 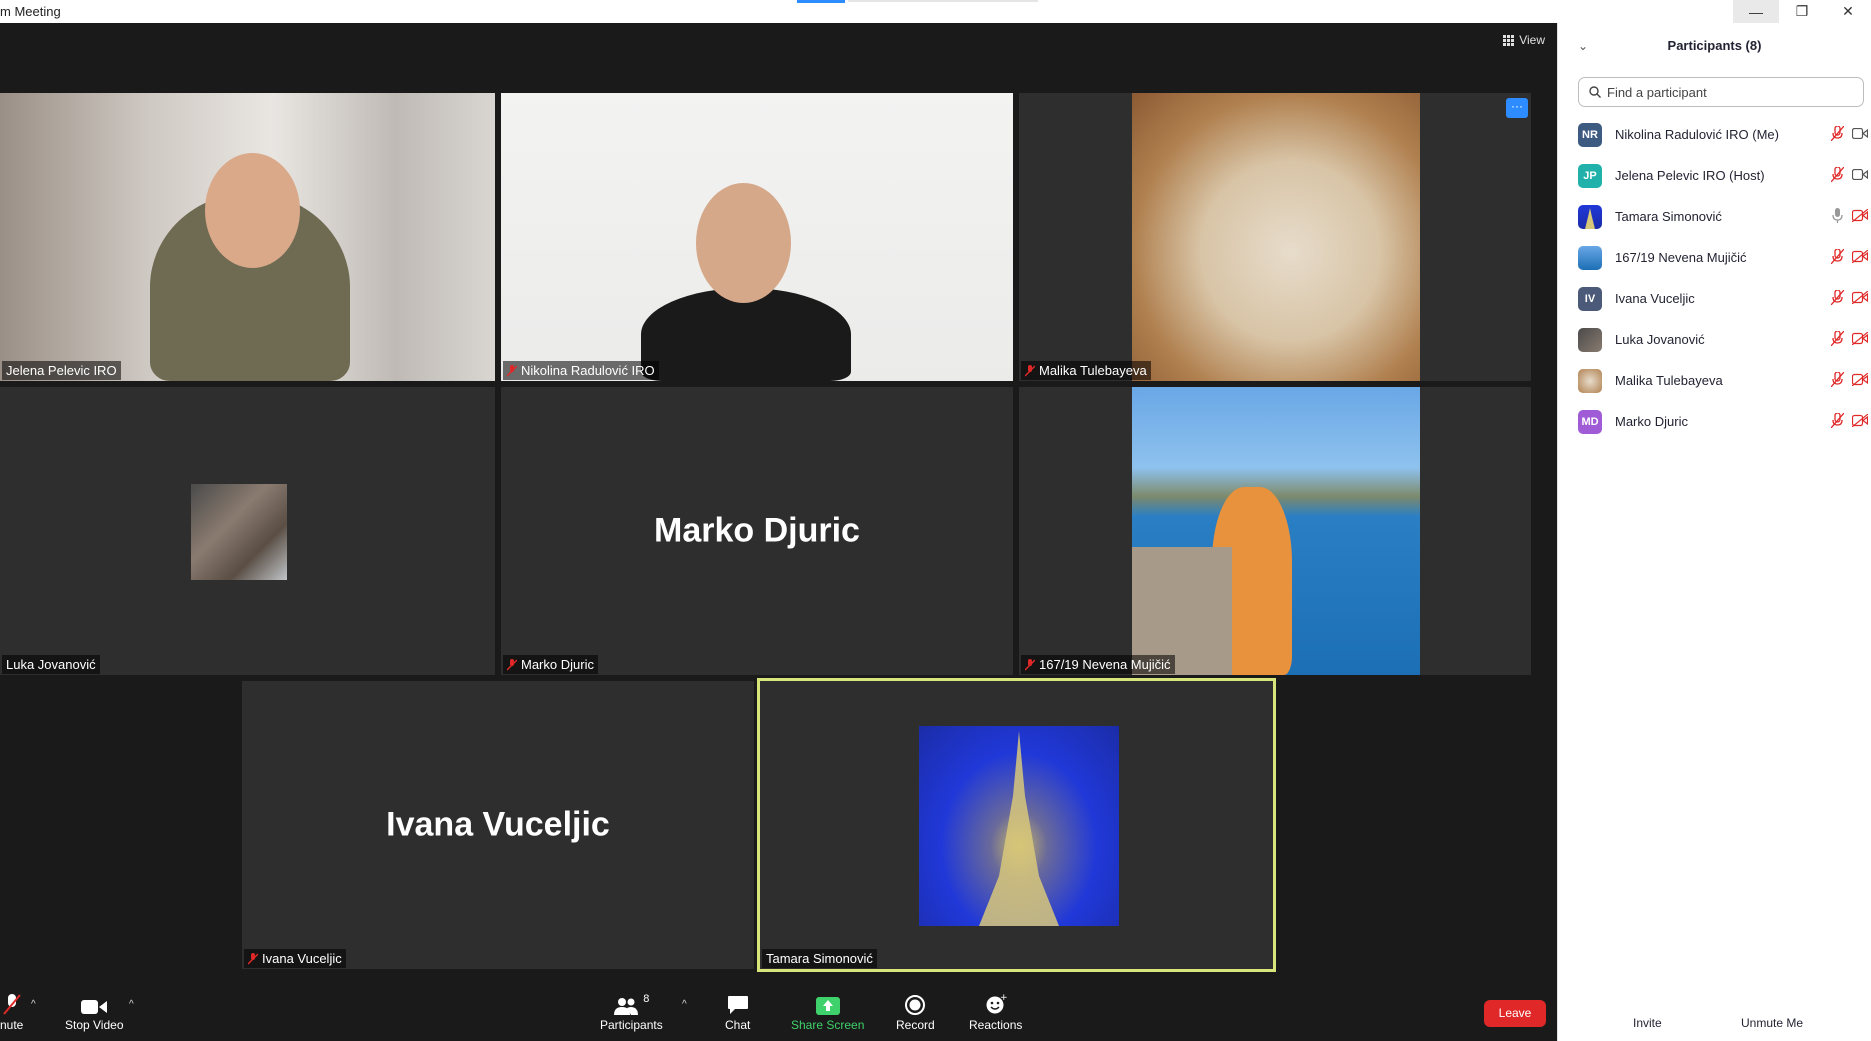 I want to click on avatar: JP, so click(x=1590, y=175).